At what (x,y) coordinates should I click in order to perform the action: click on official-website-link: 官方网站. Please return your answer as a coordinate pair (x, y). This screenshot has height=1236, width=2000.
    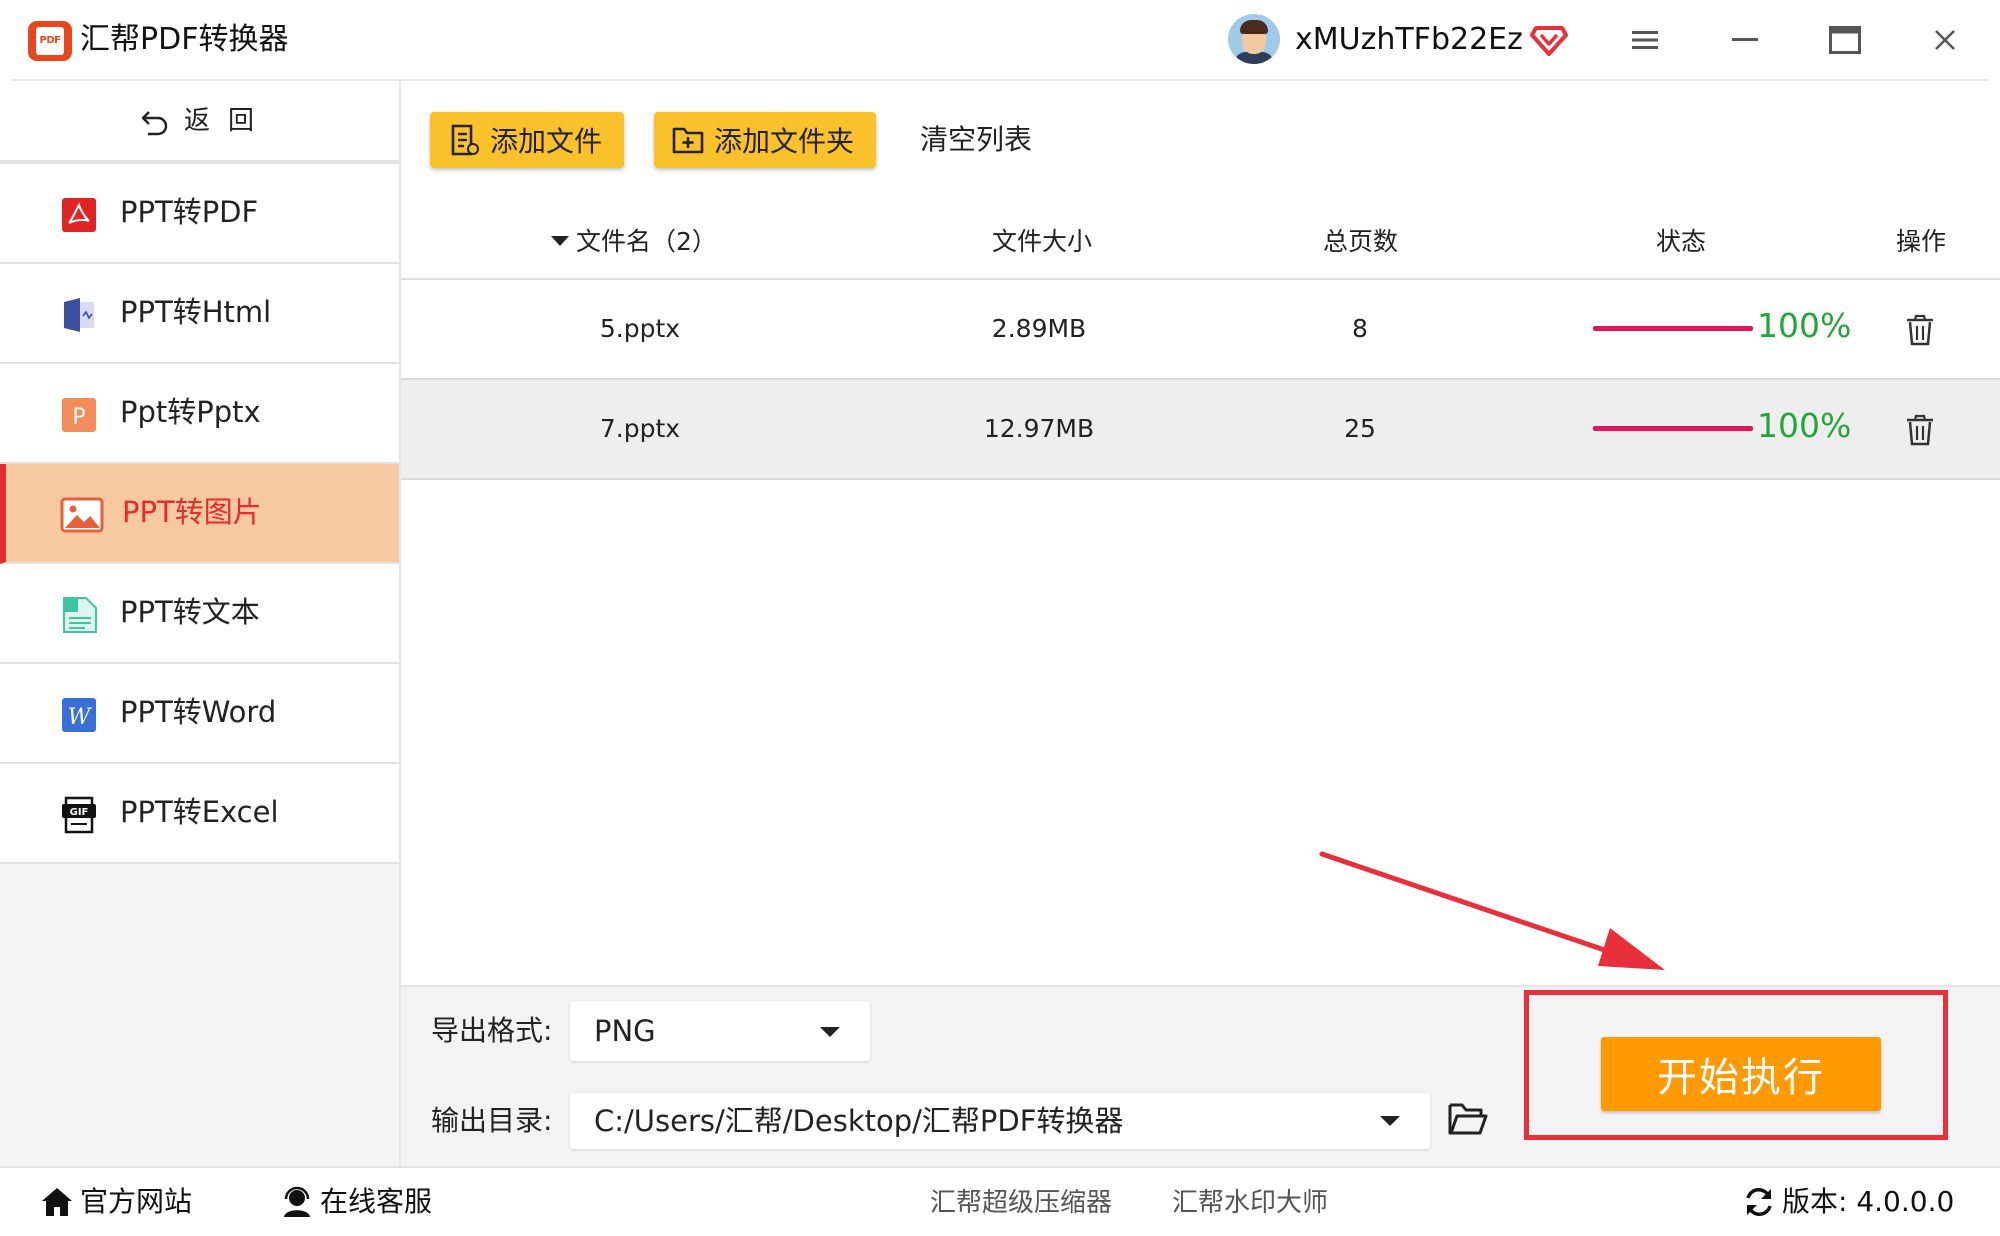
    Looking at the image, I should click on (116, 1202).